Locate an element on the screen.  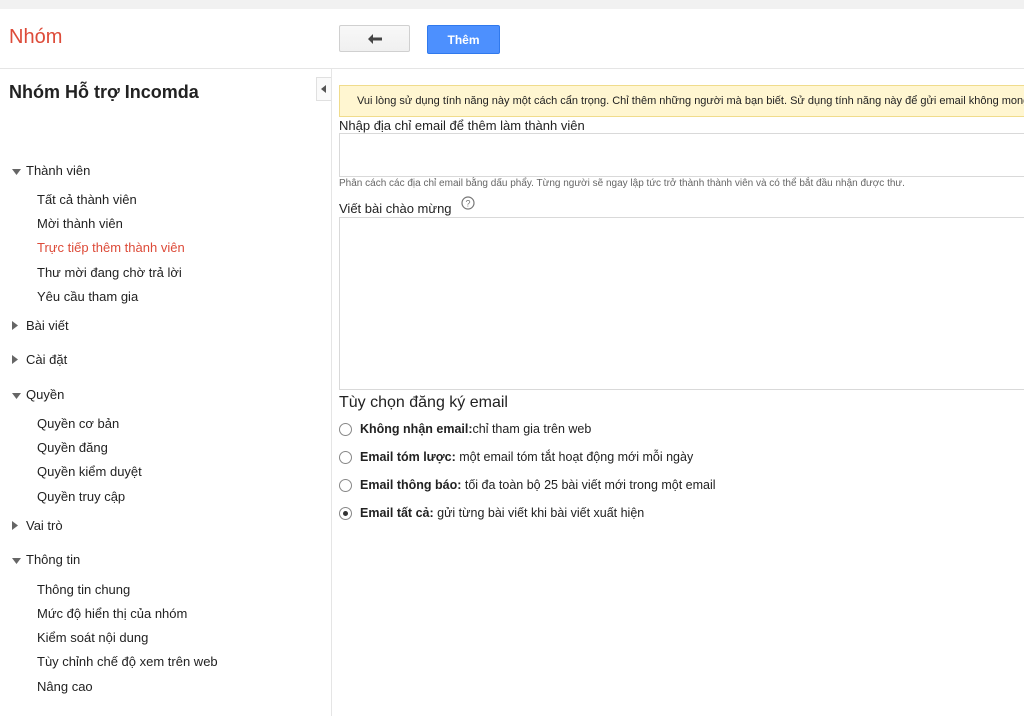
sidebar-item-moderation-permissions: Quyền kiểm duyệt is located at coordinates (89, 471).